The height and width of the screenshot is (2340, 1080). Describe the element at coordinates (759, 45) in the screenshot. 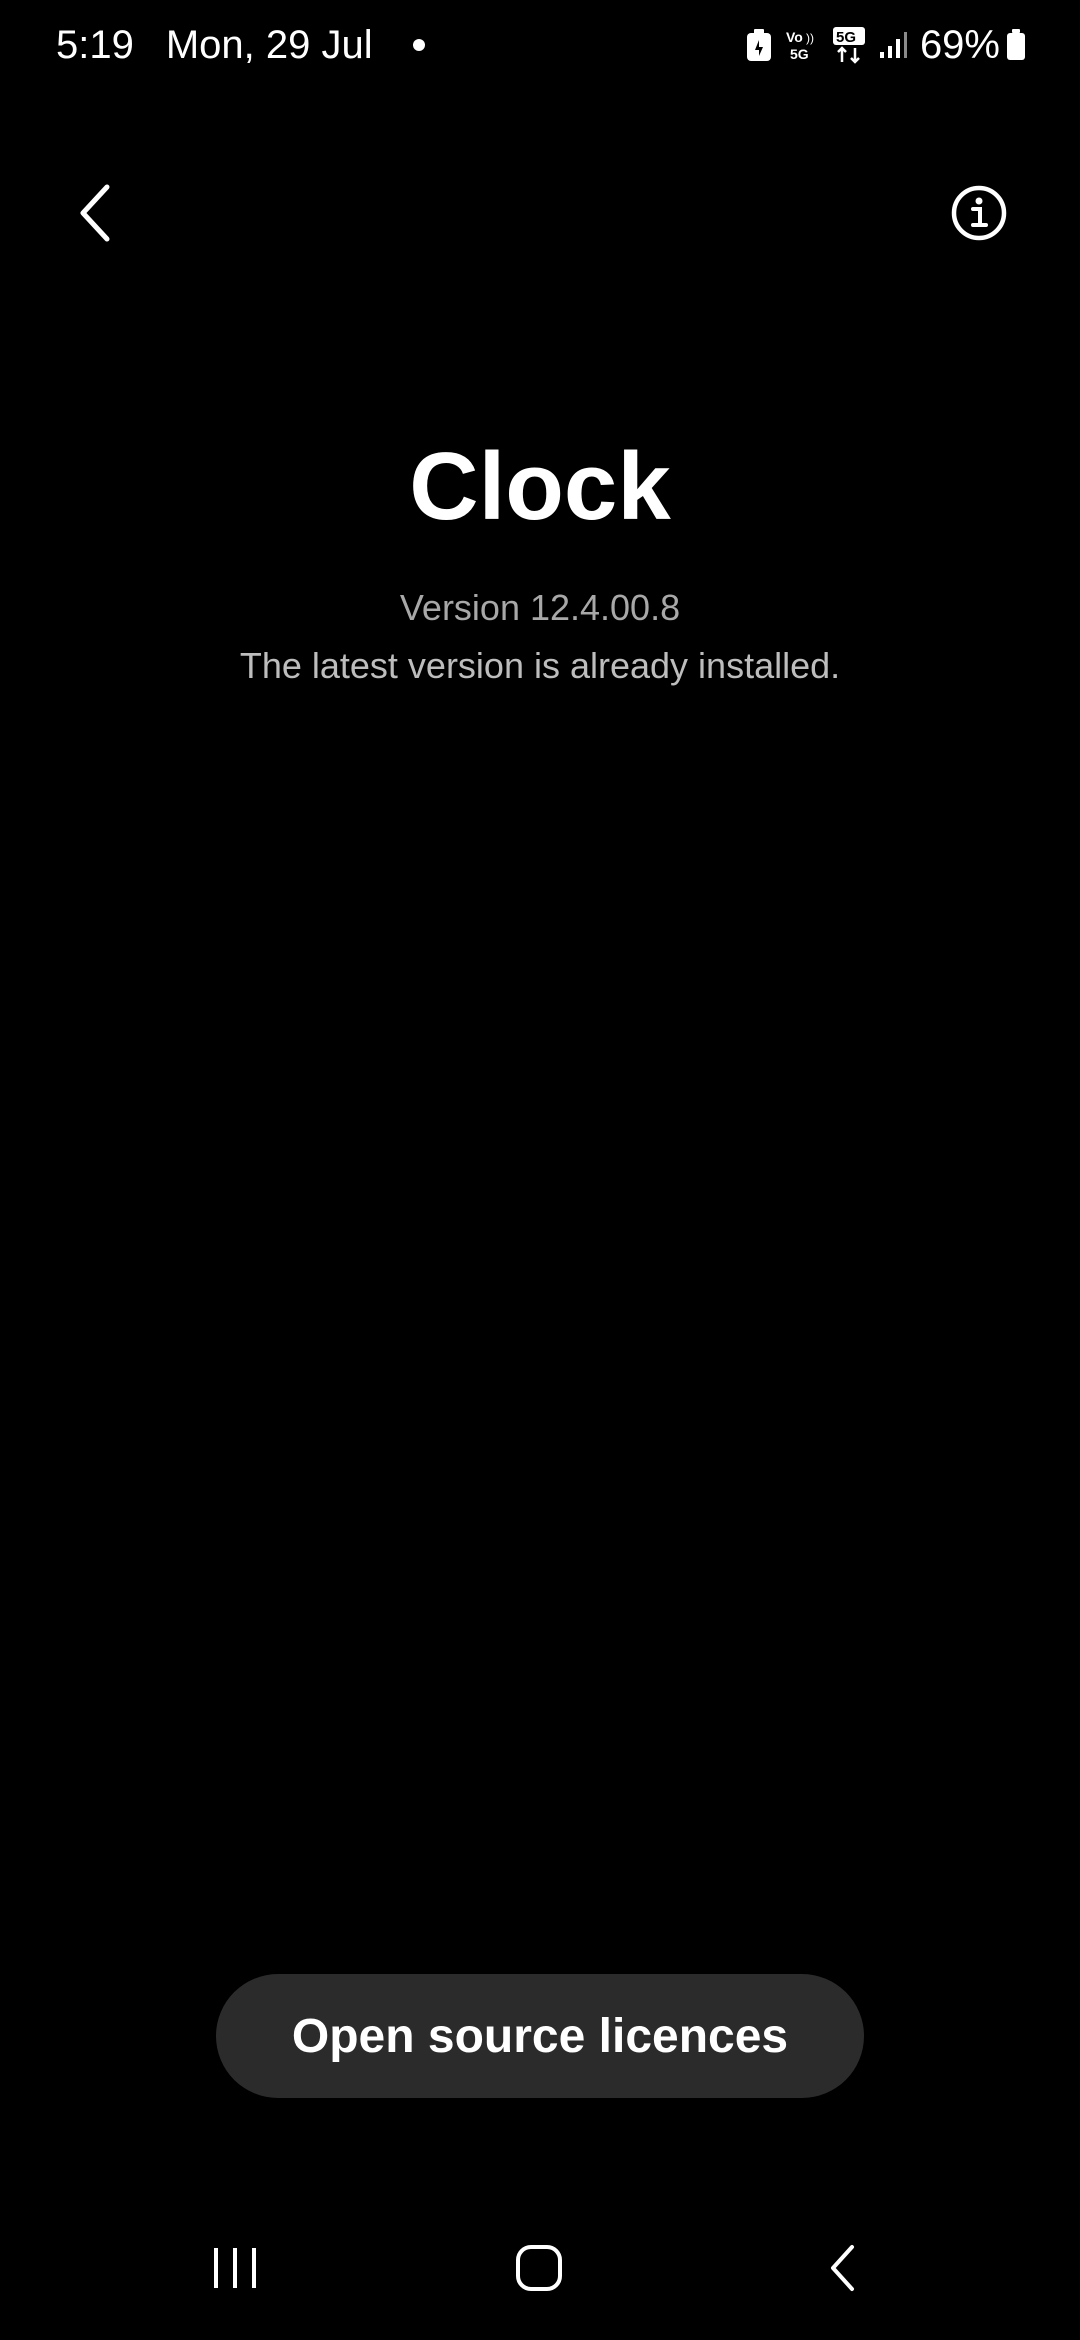

I see `battery-saver-icon` at that location.